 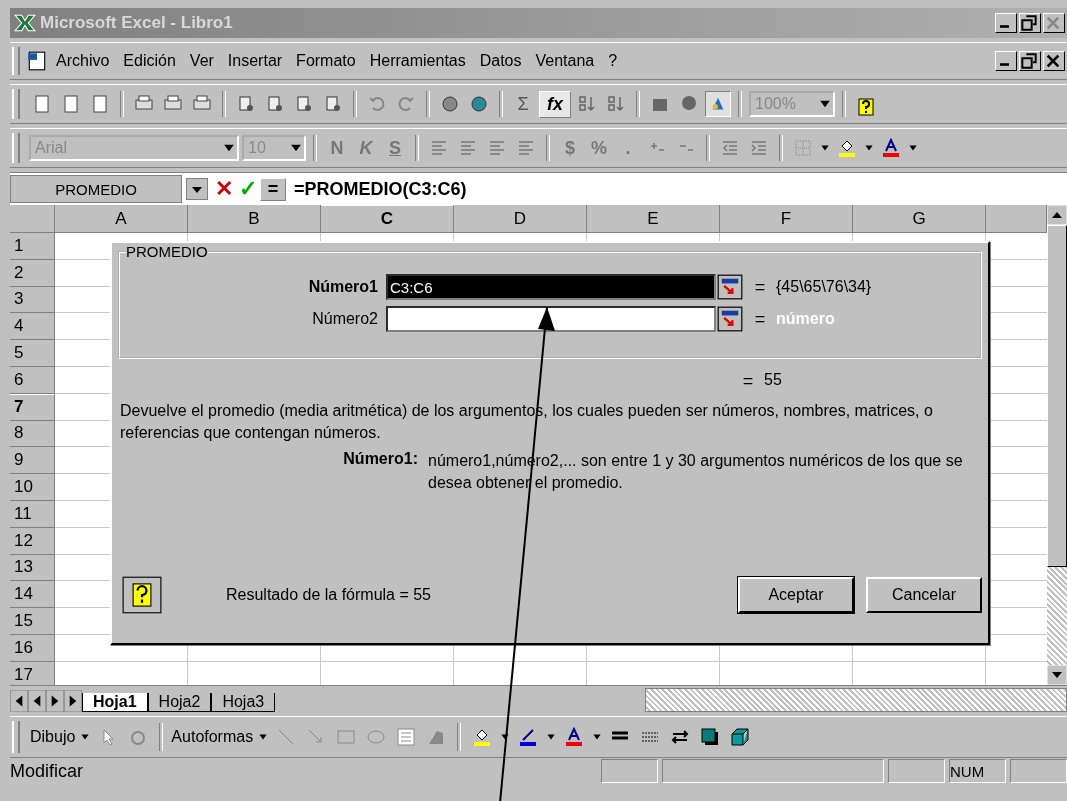 I want to click on function-result: 55, so click(x=773, y=380).